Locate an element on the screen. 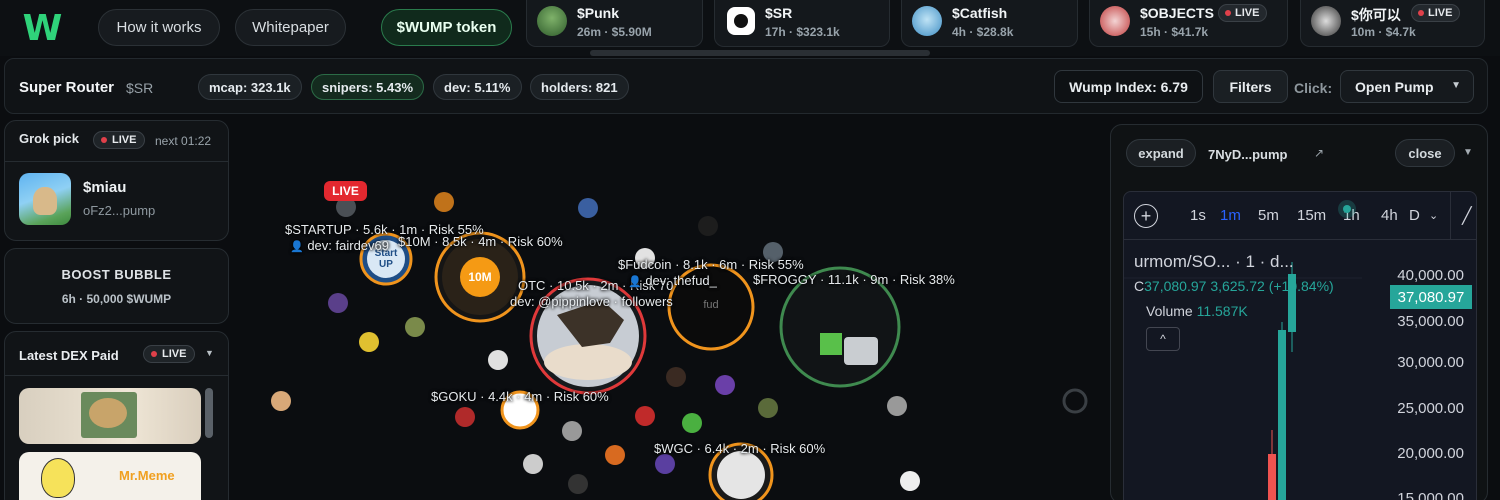  ticker-name: $Catfish is located at coordinates (980, 13).